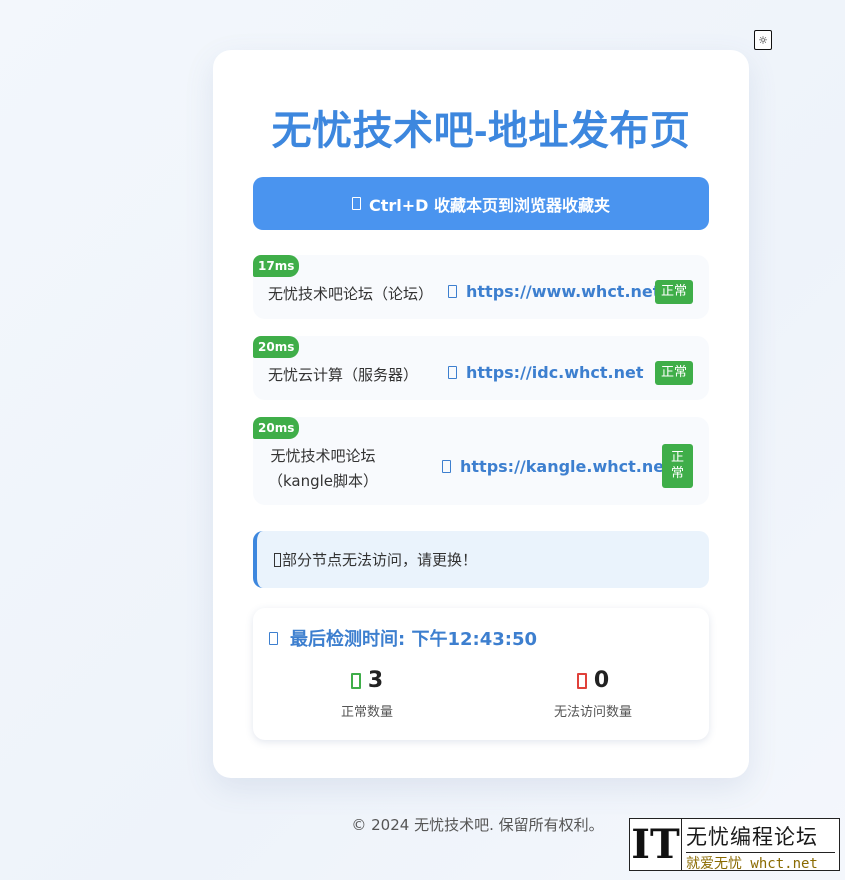 The width and height of the screenshot is (845, 880). I want to click on ok-stat: 3 正常数量, so click(367, 694).